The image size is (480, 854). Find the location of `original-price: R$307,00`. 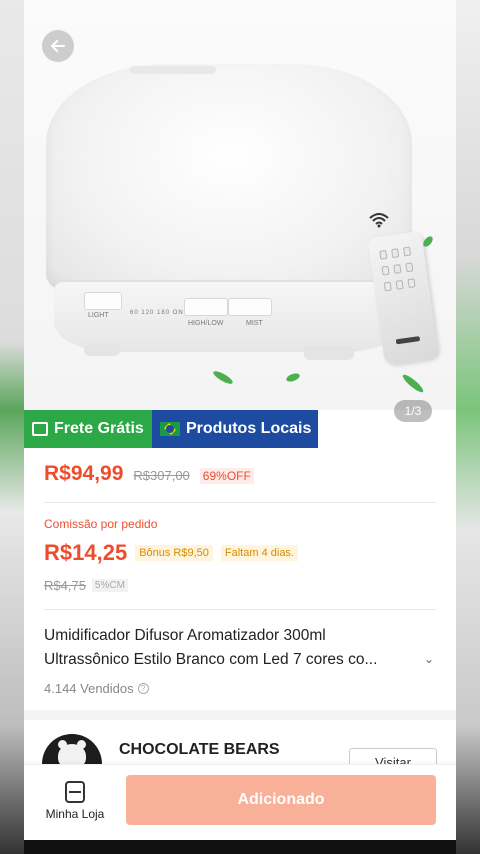

original-price: R$307,00 is located at coordinates (161, 475).